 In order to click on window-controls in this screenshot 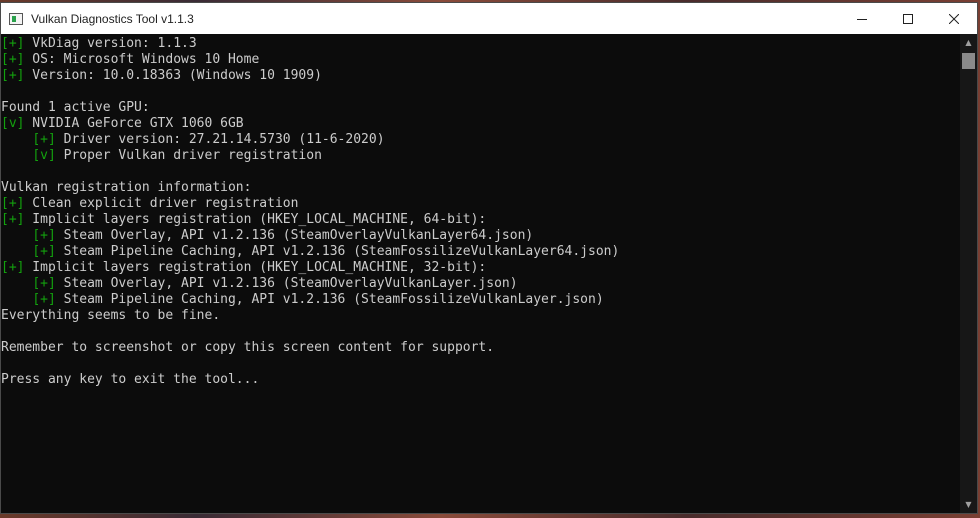, I will do `click(908, 18)`.